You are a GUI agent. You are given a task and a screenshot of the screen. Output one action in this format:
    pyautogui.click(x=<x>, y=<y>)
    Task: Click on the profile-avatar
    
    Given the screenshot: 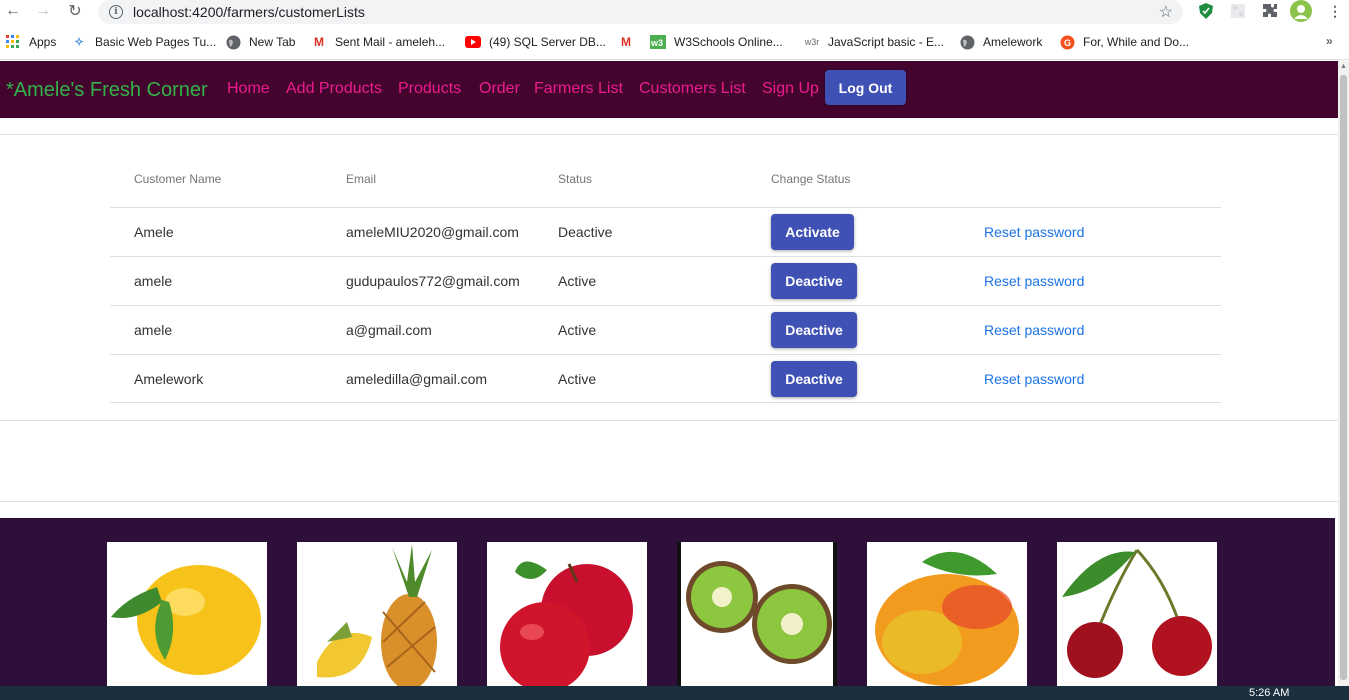 What is the action you would take?
    pyautogui.click(x=1301, y=11)
    